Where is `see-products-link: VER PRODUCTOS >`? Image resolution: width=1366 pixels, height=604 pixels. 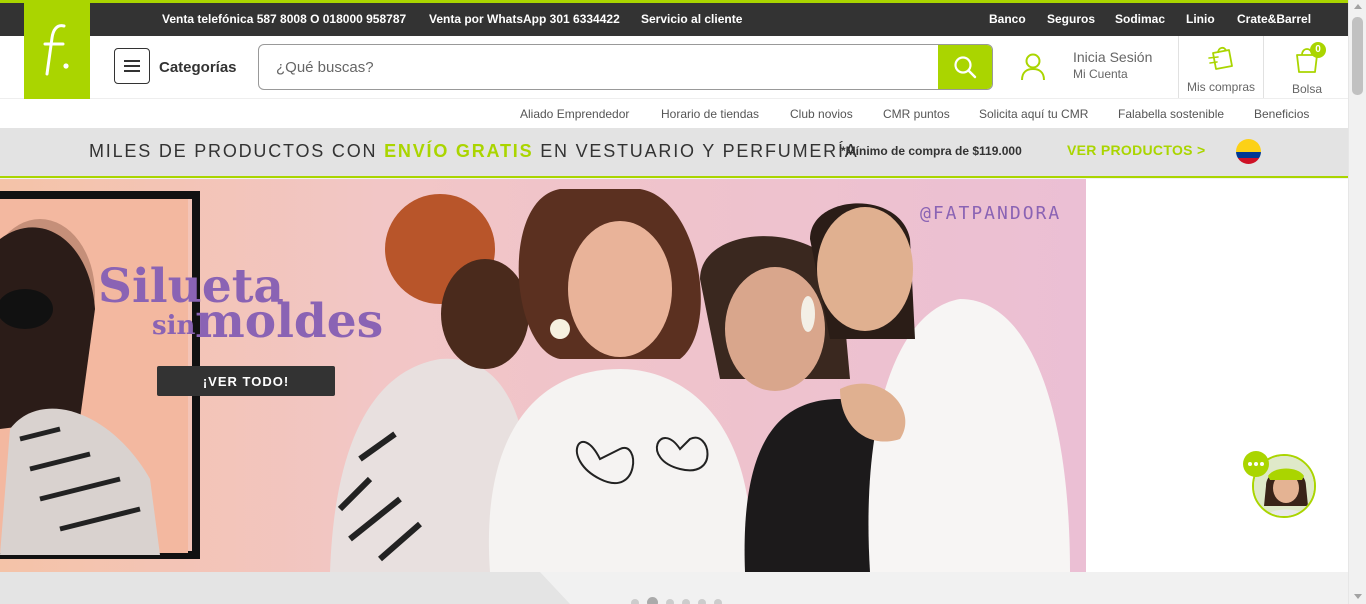 see-products-link: VER PRODUCTOS > is located at coordinates (1136, 150).